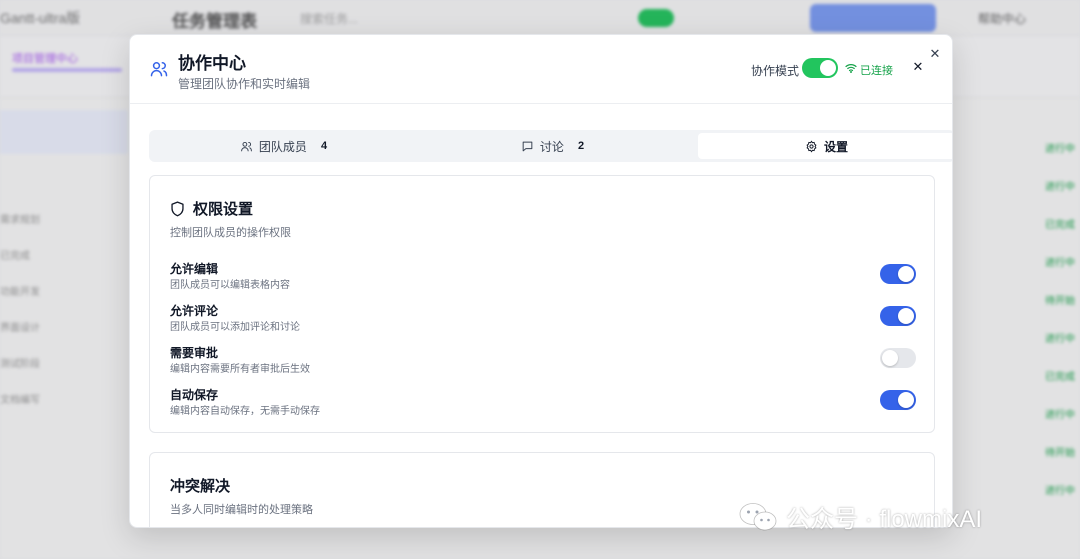 The height and width of the screenshot is (559, 1080). What do you see at coordinates (194, 395) in the screenshot?
I see `permission-title: 自动保存` at bounding box center [194, 395].